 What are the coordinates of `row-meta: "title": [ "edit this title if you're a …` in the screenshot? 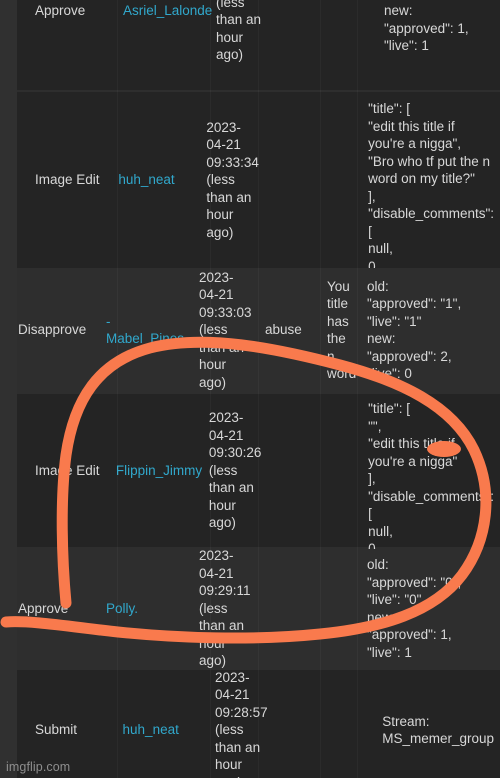 It's located at (431, 196).